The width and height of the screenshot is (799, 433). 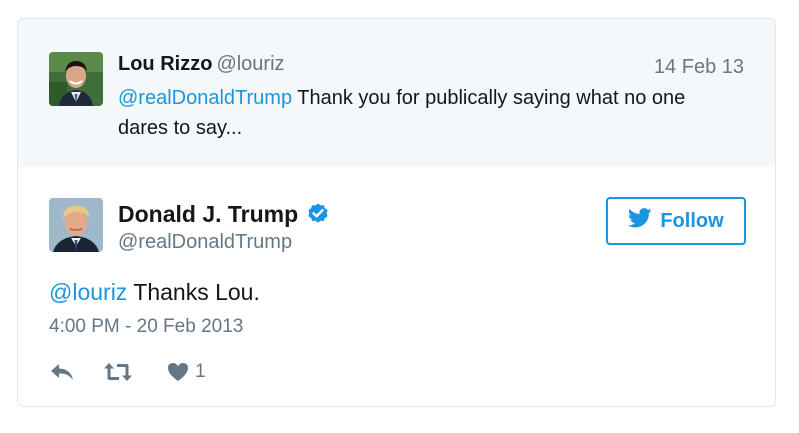 I want to click on main-author: Donald J. Trump, so click(x=224, y=214).